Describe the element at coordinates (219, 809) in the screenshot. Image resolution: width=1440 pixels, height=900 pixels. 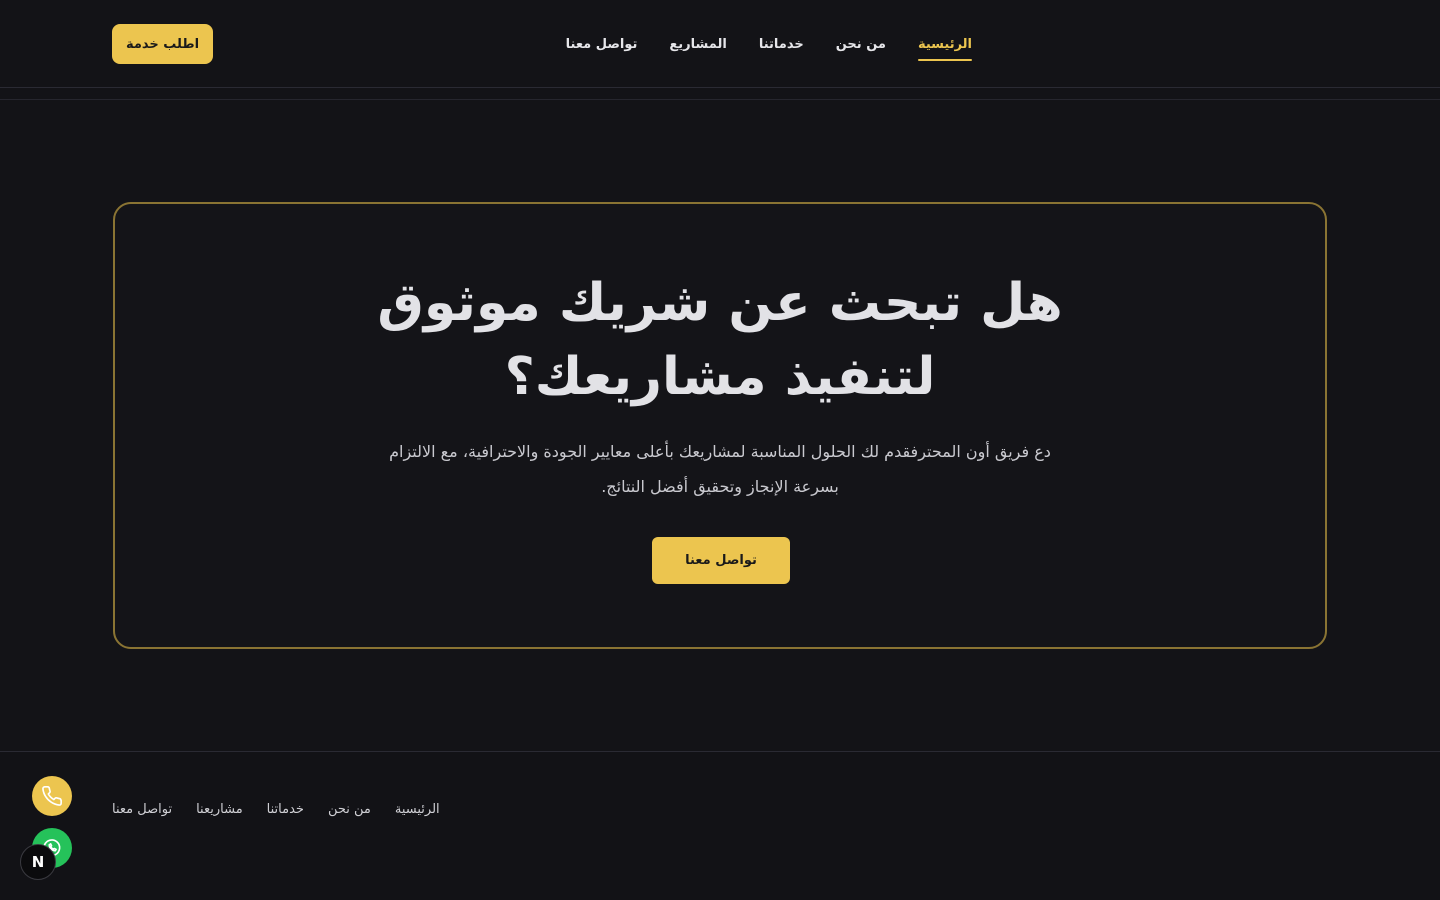
I see `footer-link-projects: مشاريعنا` at that location.